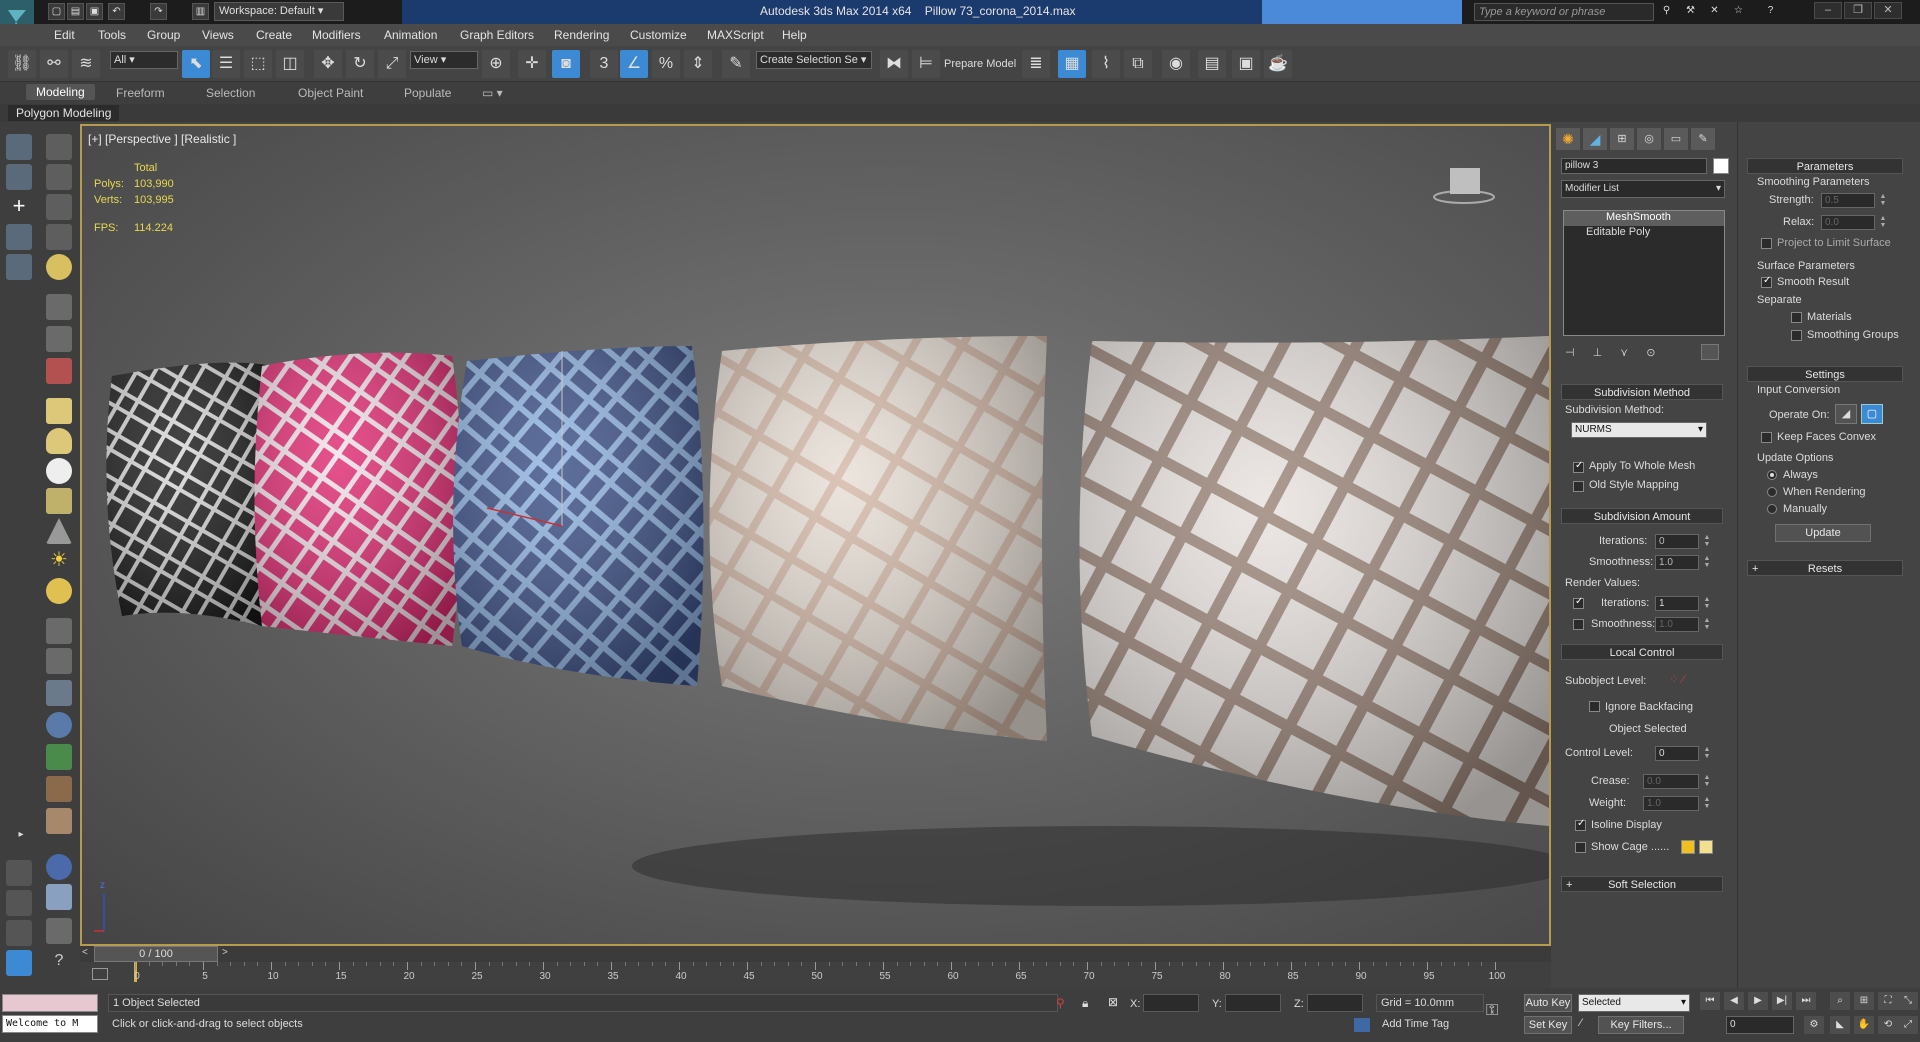  I want to click on iterations-input: 0, so click(1677, 541).